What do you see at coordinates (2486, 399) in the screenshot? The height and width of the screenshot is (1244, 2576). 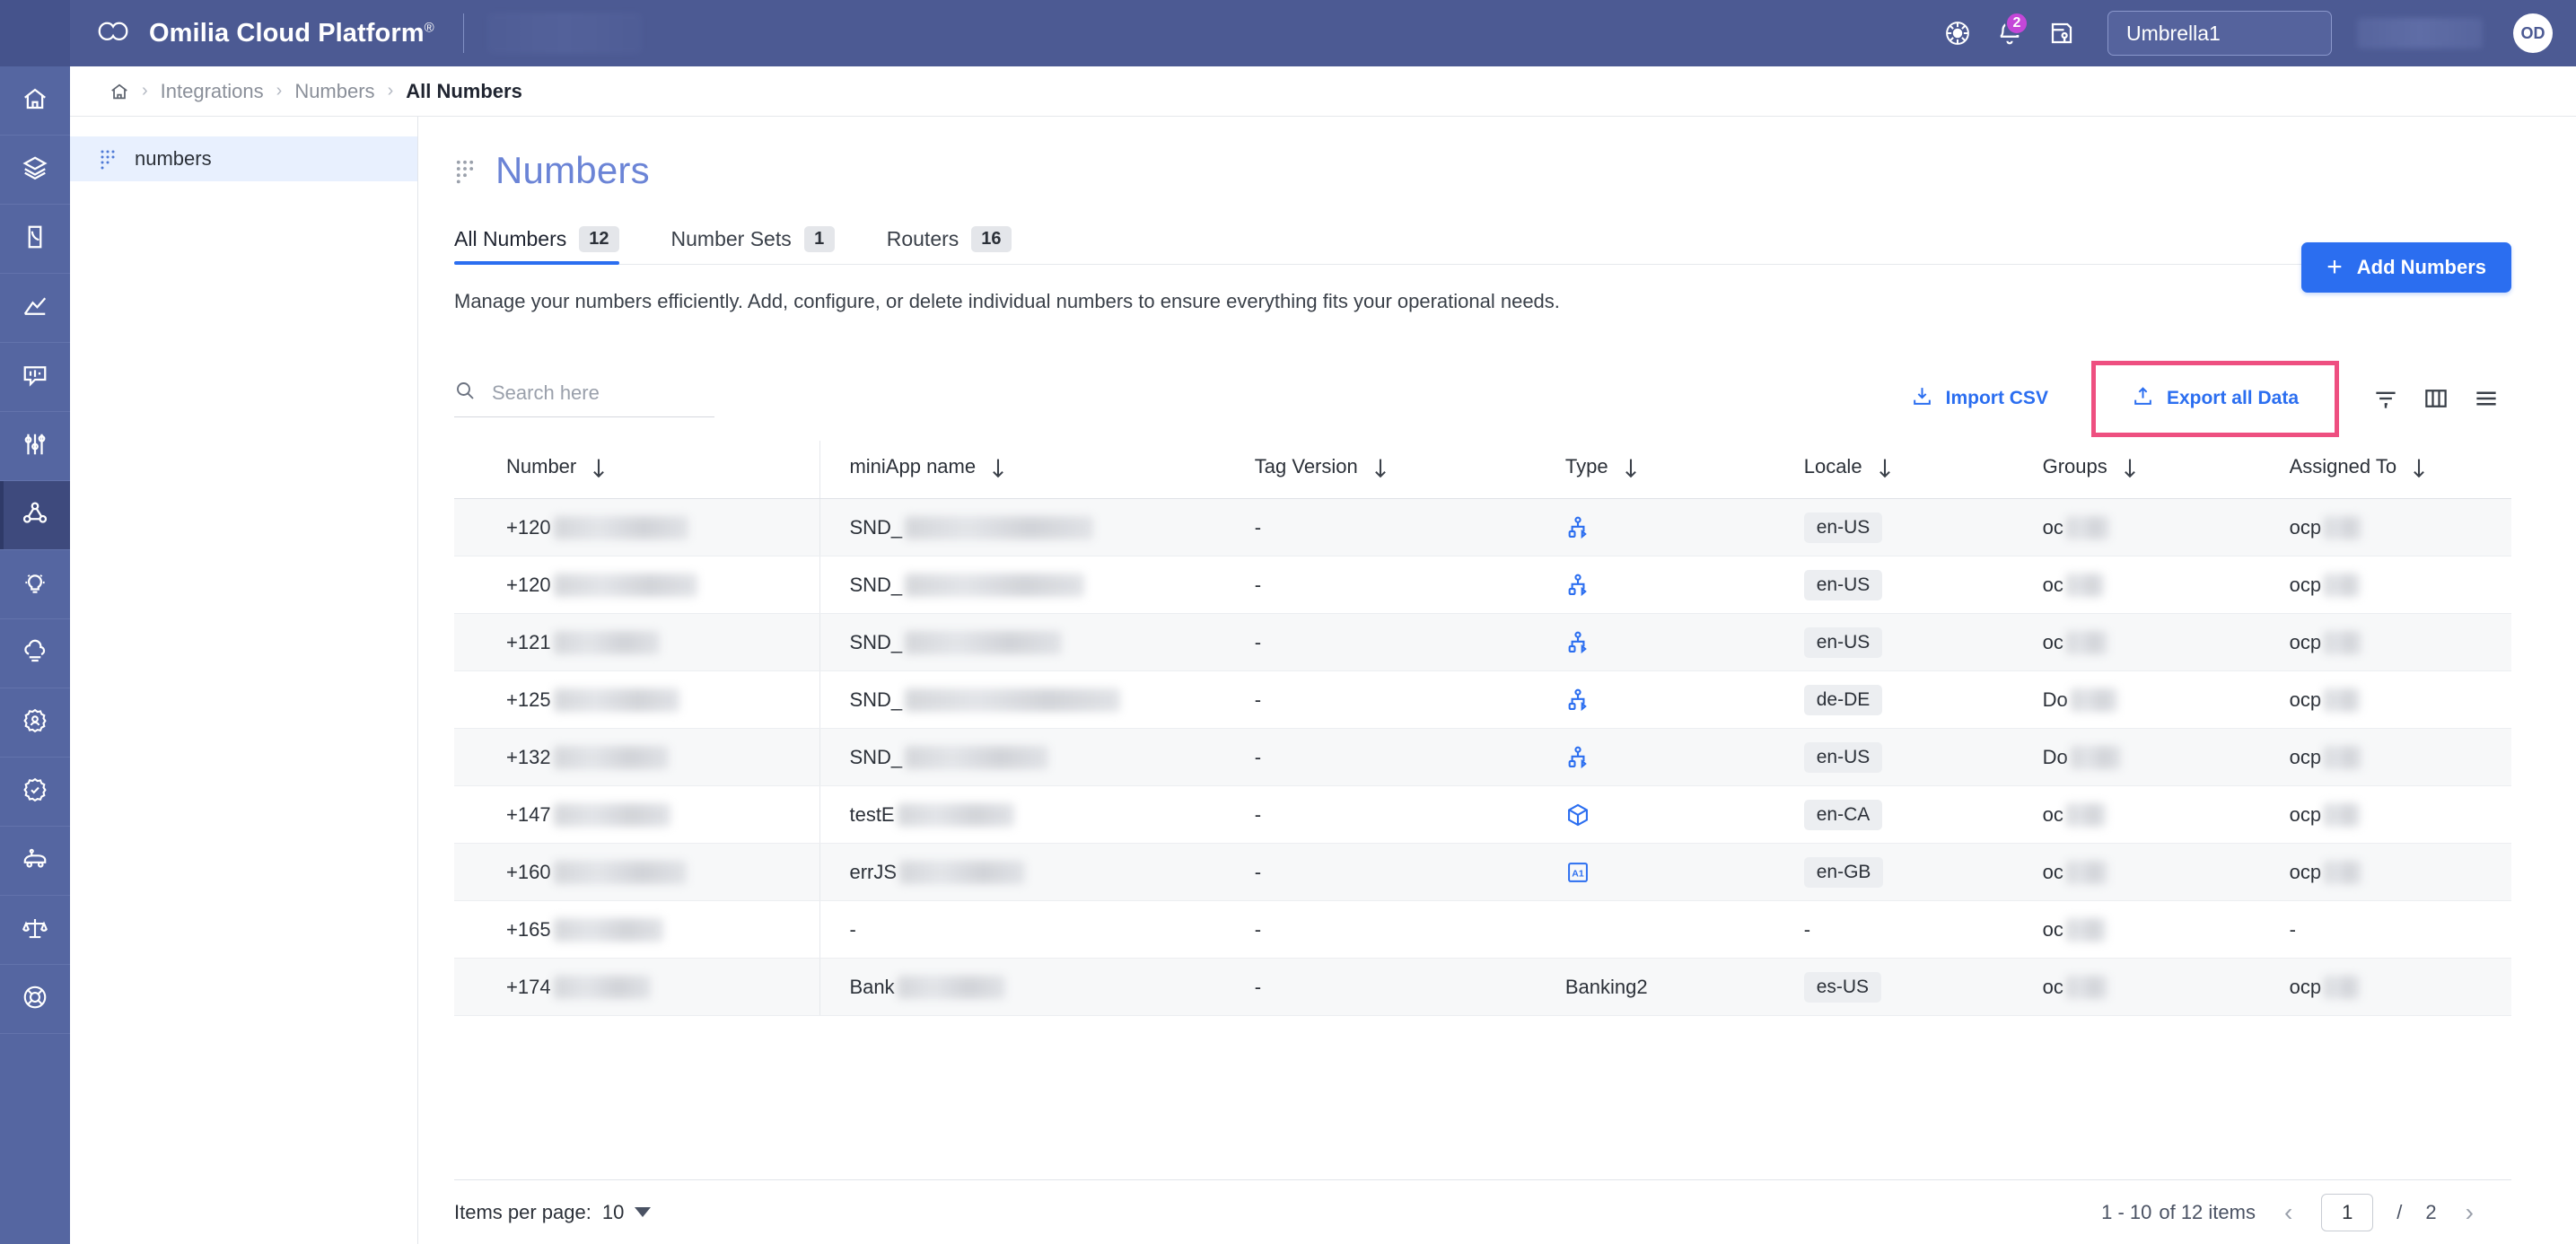 I see `list-menu-icon` at bounding box center [2486, 399].